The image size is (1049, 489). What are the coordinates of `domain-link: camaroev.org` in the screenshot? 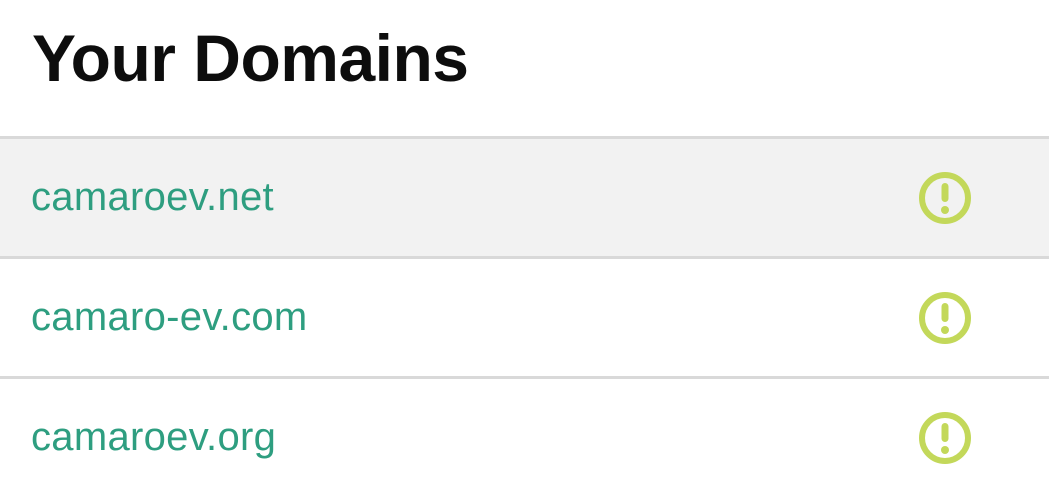 It's located at (153, 437).